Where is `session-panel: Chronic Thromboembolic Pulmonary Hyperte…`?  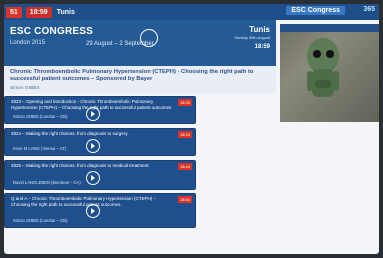
session-panel: Chronic Thromboembolic Pulmonary Hyperte… is located at coordinates (140, 80).